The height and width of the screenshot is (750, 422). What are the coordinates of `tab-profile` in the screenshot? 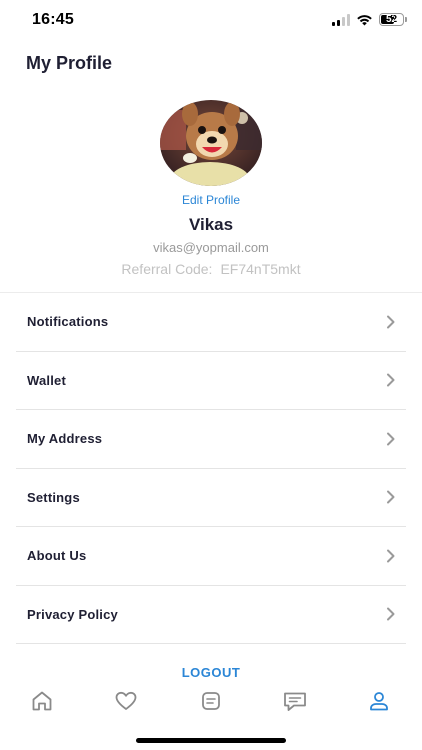 It's located at (379, 701).